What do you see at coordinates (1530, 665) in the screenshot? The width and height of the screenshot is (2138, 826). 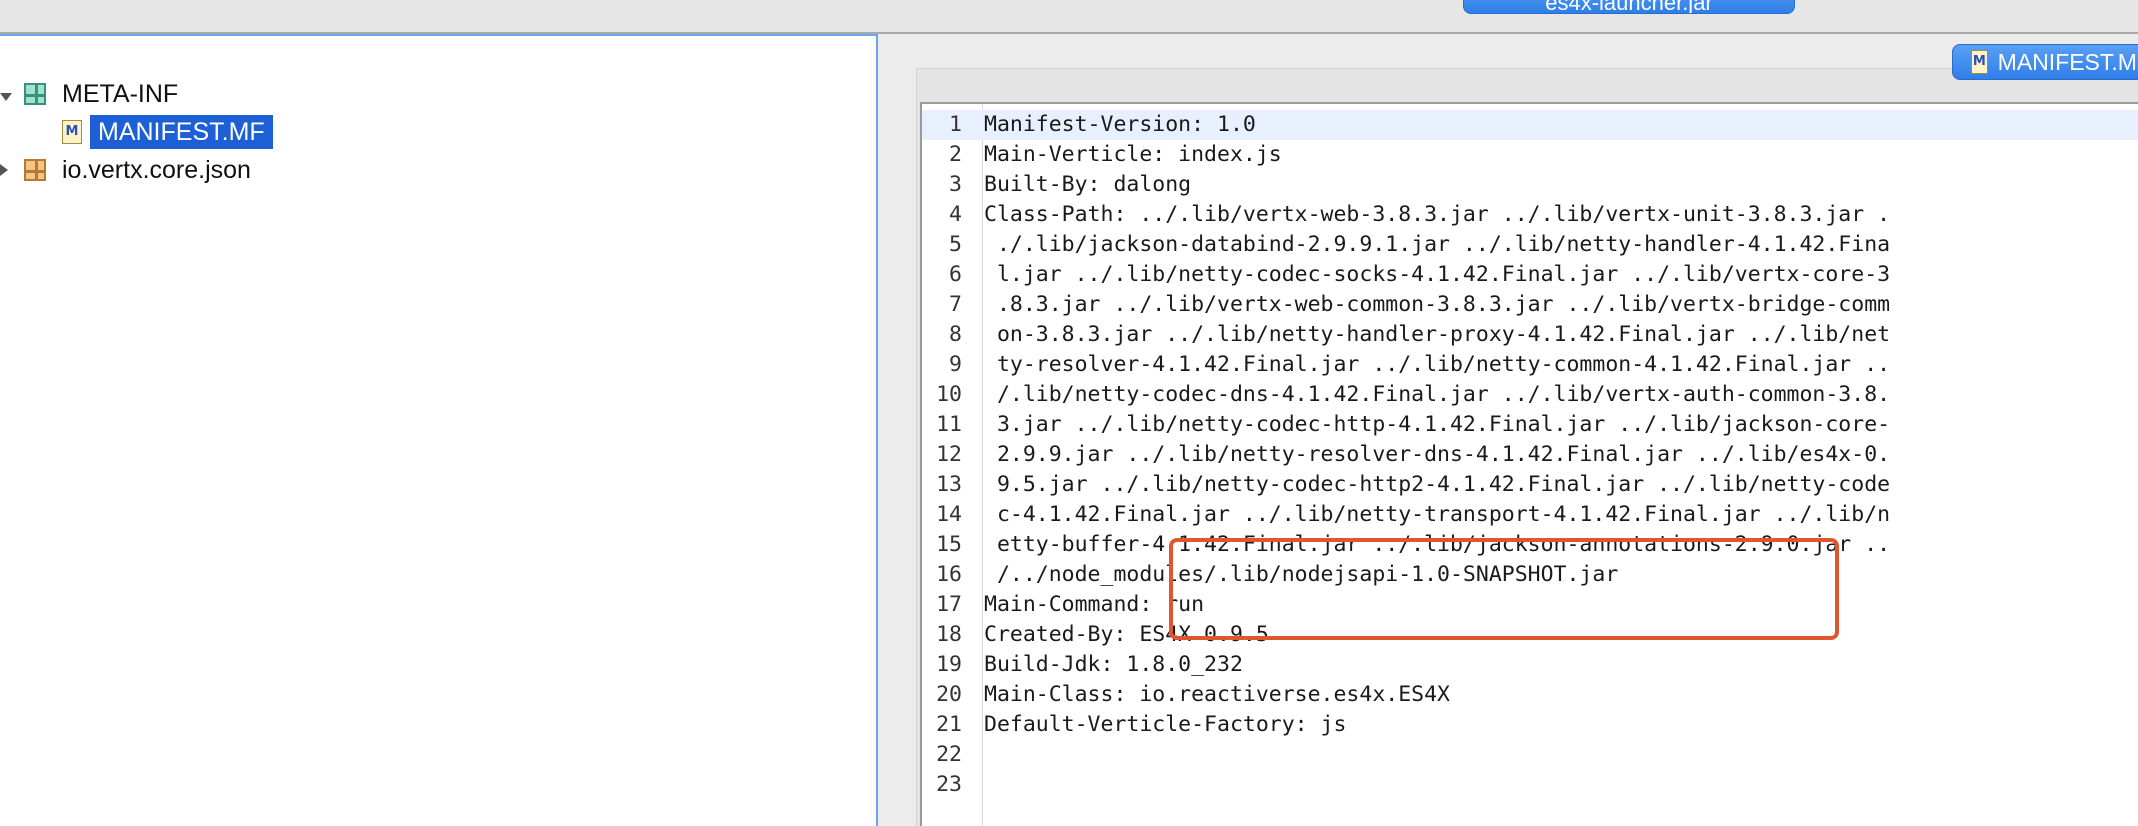 I see `code-line: 19 Build-Jdk: 1.8.0_232` at bounding box center [1530, 665].